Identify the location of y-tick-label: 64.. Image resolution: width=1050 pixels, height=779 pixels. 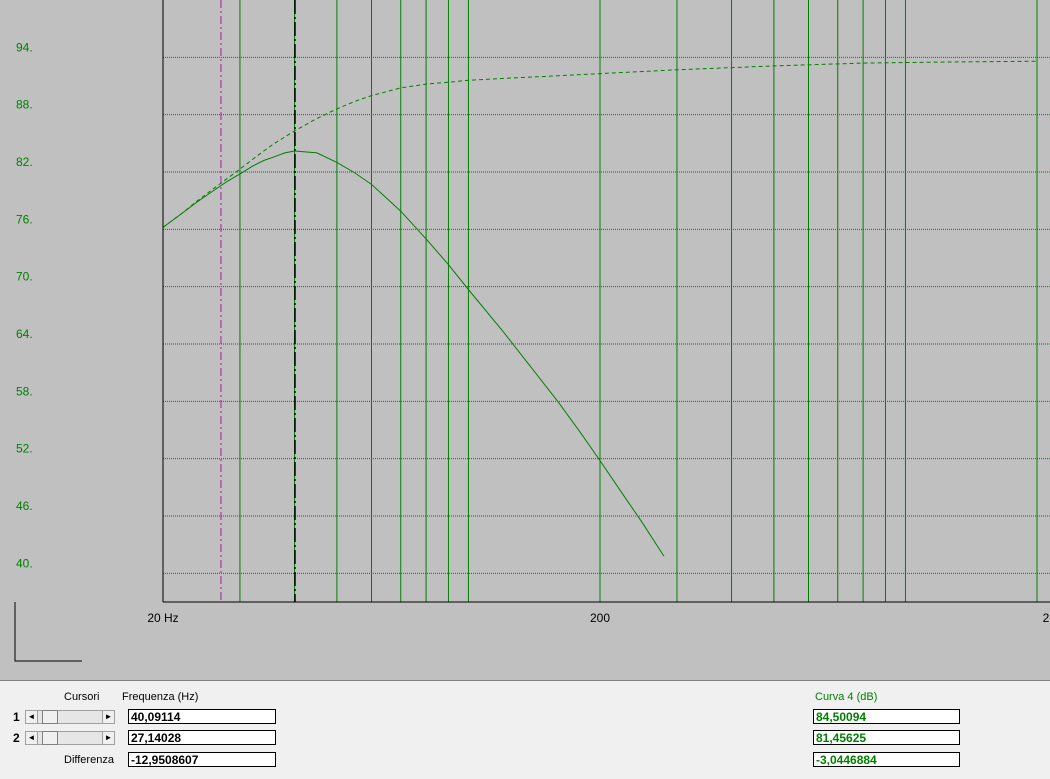
(24, 334).